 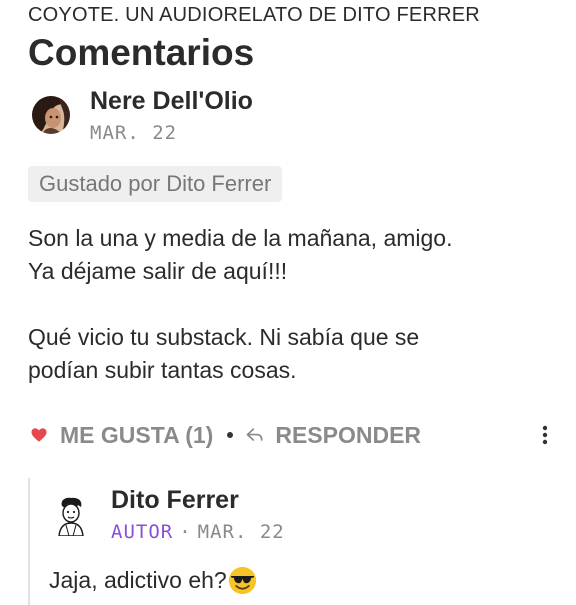 I want to click on comment-actions: ME GUSTA (1) RESPONDER, so click(x=293, y=435).